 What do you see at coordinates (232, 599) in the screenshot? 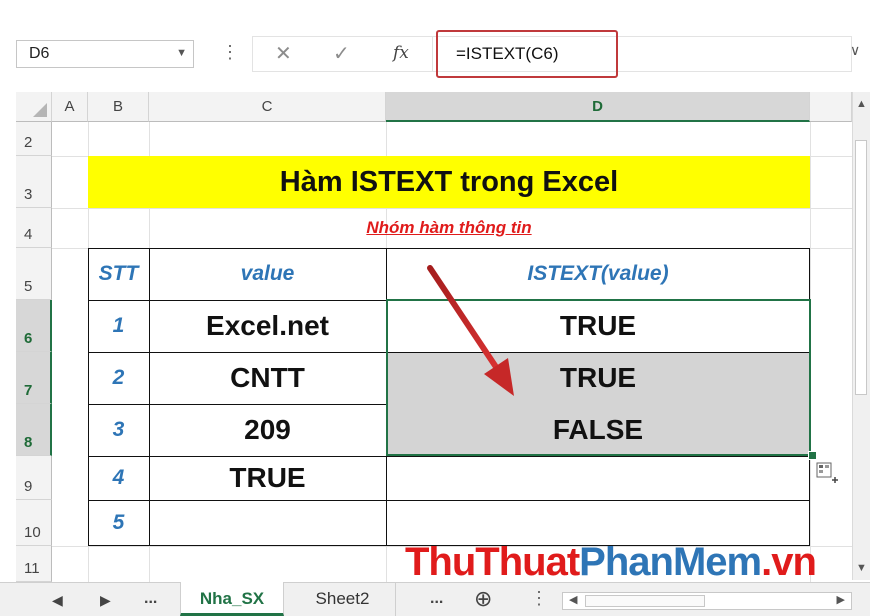
I see `tab-nha-sx: Nha_SX` at bounding box center [232, 599].